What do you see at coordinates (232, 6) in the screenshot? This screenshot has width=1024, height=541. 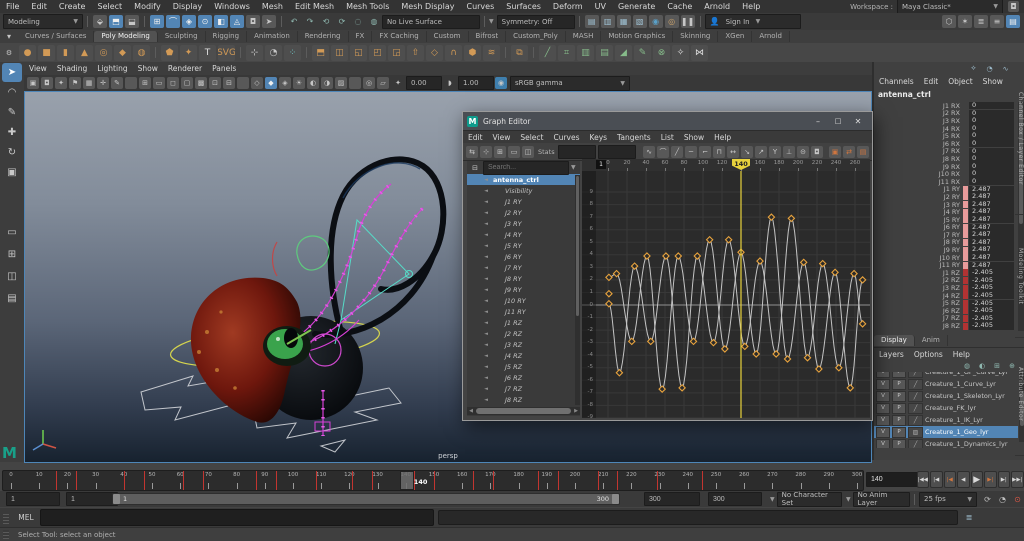 I see `menu-item: Windows` at bounding box center [232, 6].